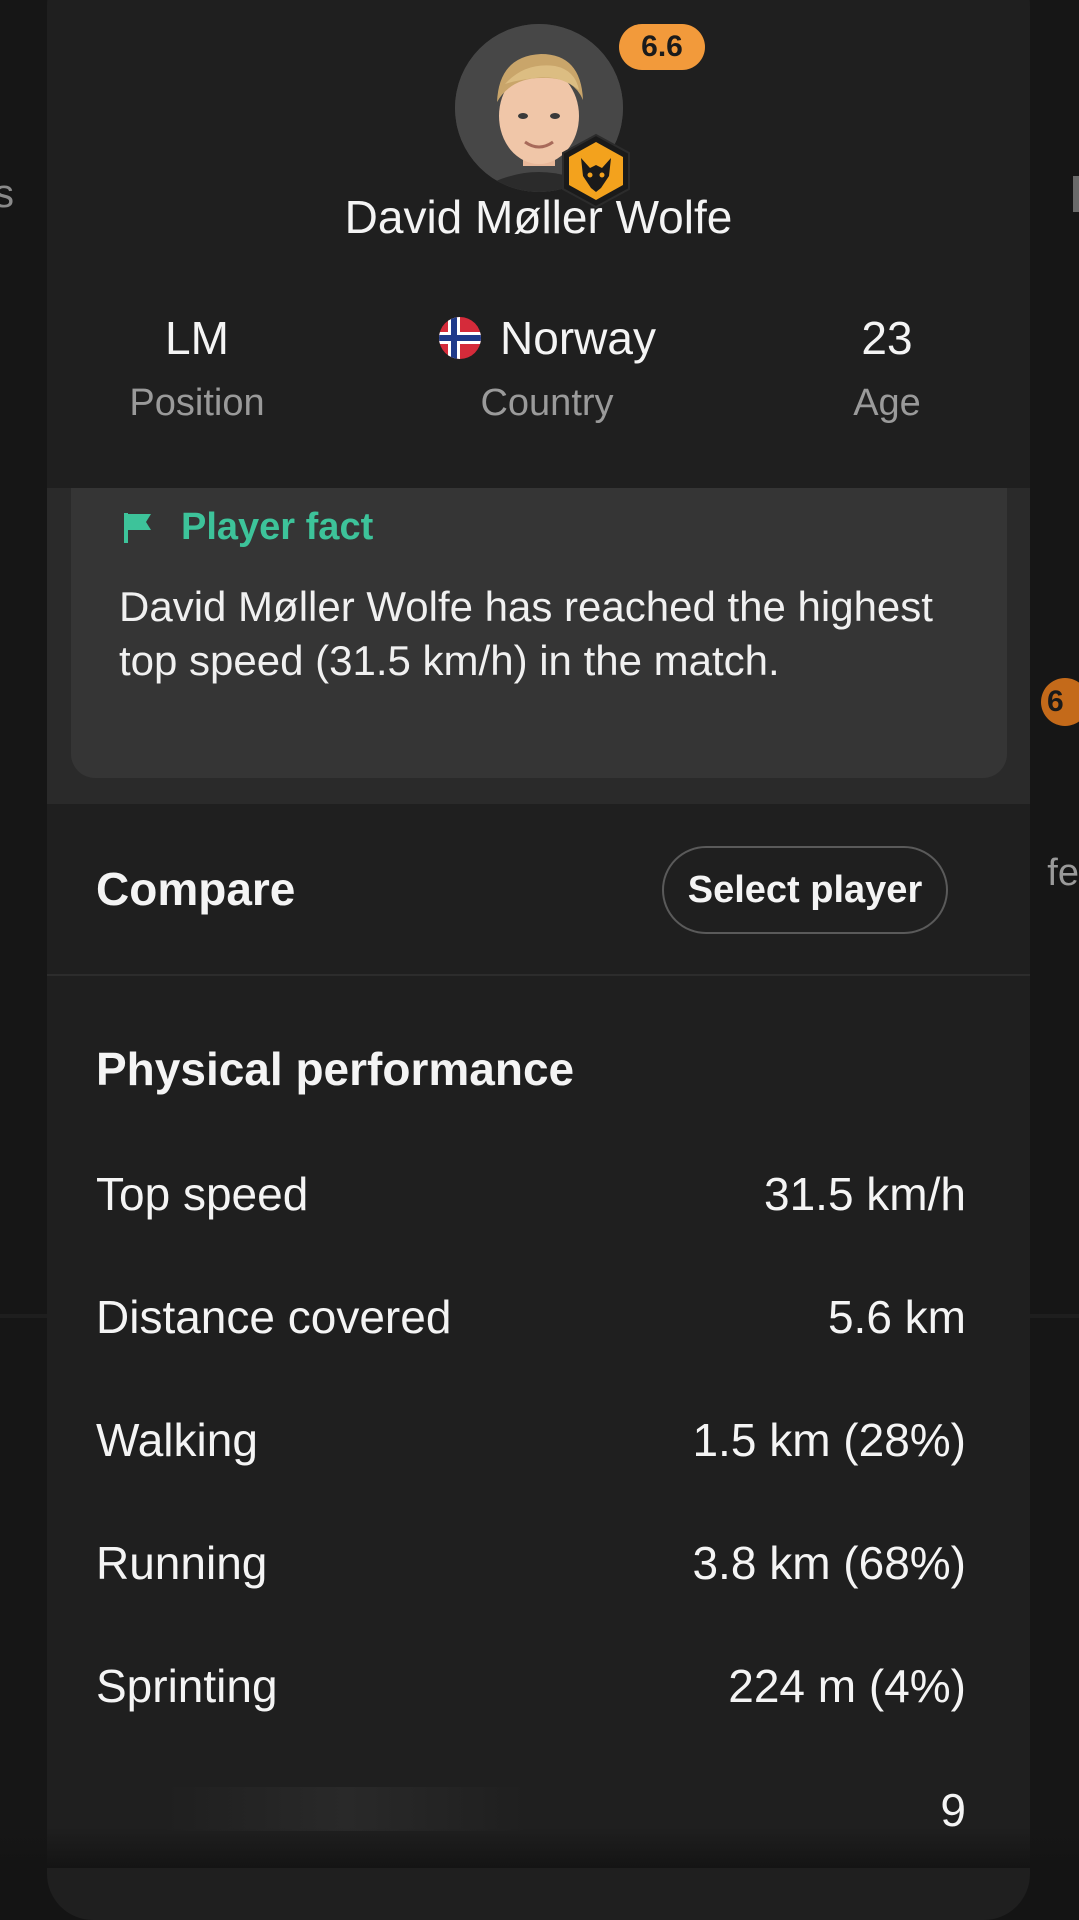 Image resolution: width=1079 pixels, height=1920 pixels. Describe the element at coordinates (547, 403) in the screenshot. I see `country-label: Country` at that location.